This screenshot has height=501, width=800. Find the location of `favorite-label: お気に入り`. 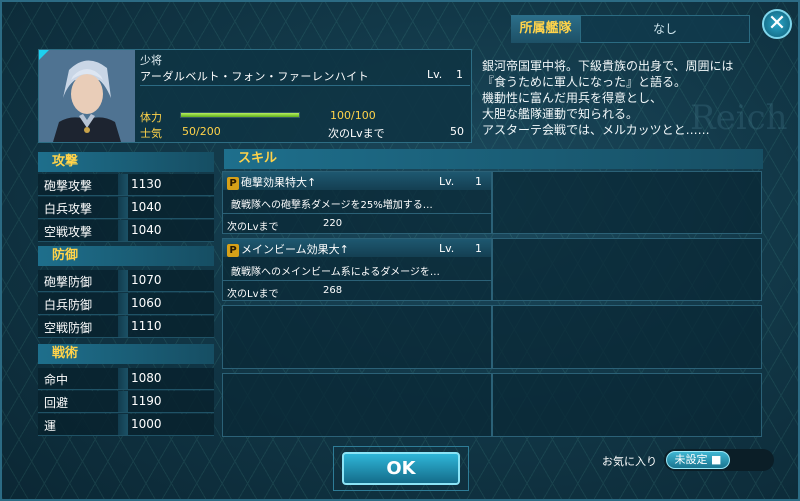

favorite-label: お気に入り is located at coordinates (629, 461).